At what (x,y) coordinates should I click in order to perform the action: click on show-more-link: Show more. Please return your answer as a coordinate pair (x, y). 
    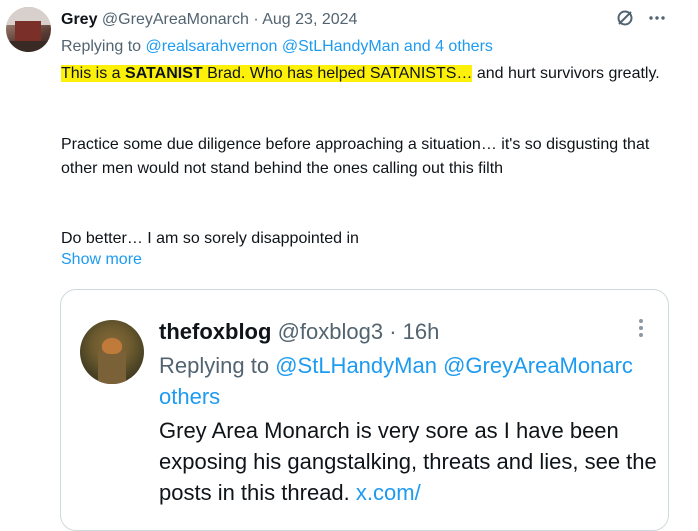
    Looking at the image, I should click on (101, 260).